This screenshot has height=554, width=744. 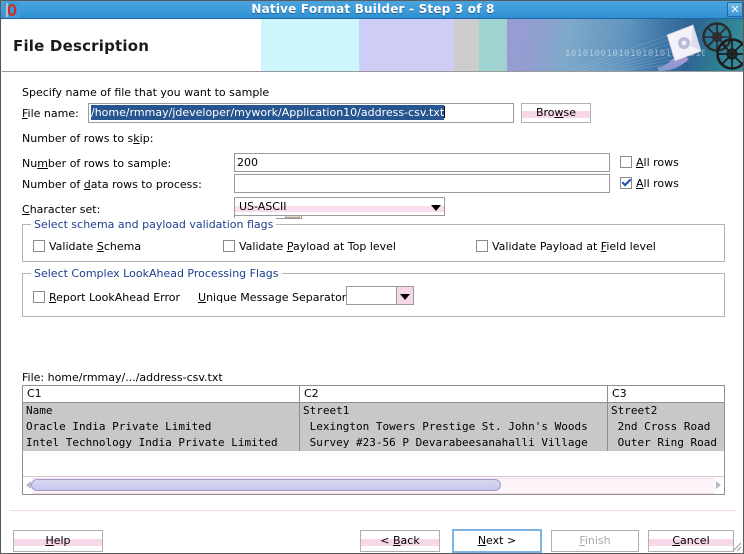 I want to click on back-button: < Back, so click(x=400, y=541).